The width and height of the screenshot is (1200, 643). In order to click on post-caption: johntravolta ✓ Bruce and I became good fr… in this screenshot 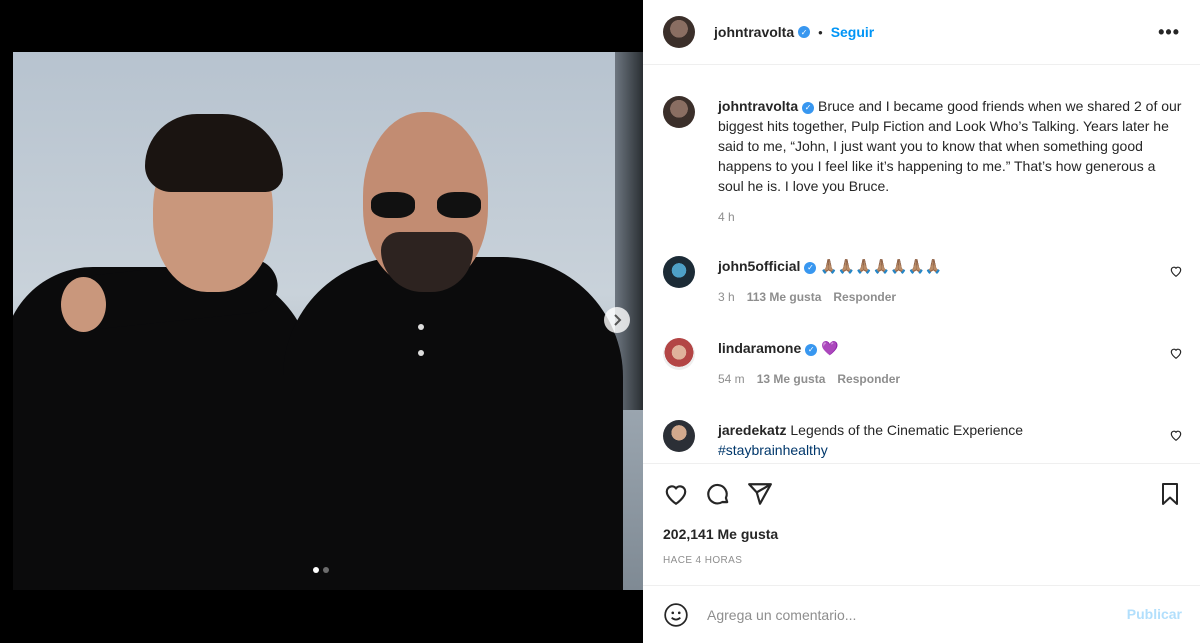, I will do `click(923, 160)`.